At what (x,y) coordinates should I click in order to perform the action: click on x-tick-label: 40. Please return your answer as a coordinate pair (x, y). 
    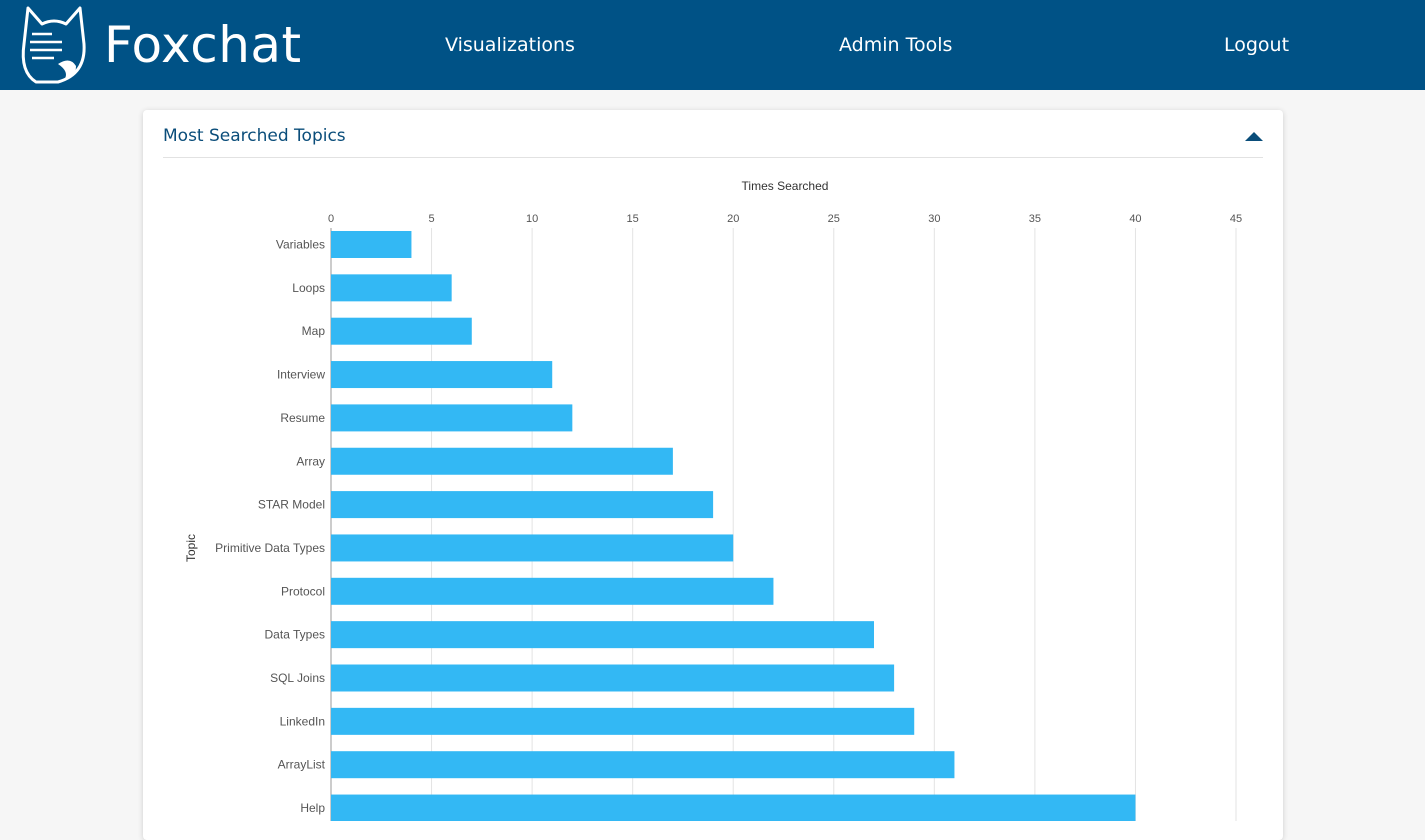
    Looking at the image, I should click on (1135, 219).